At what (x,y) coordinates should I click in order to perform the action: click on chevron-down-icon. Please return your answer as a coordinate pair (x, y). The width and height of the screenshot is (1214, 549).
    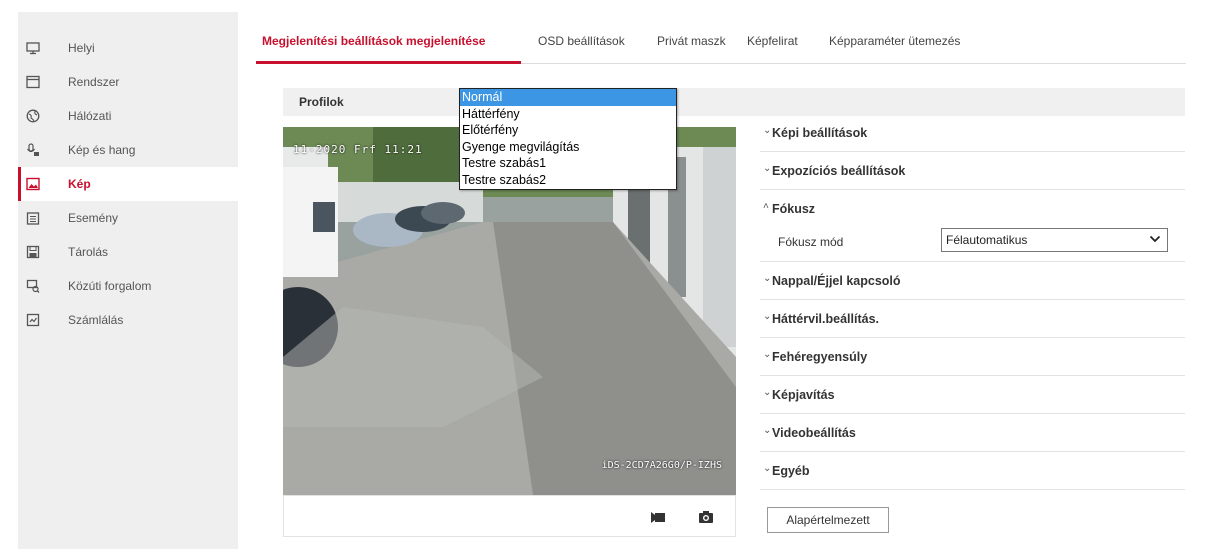
    Looking at the image, I should click on (1155, 239).